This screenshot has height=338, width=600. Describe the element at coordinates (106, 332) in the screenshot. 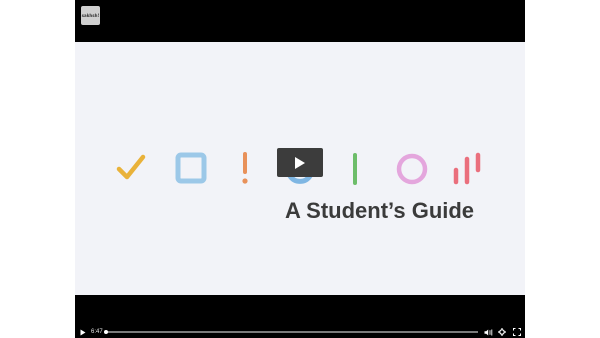

I see `progress-handle` at that location.